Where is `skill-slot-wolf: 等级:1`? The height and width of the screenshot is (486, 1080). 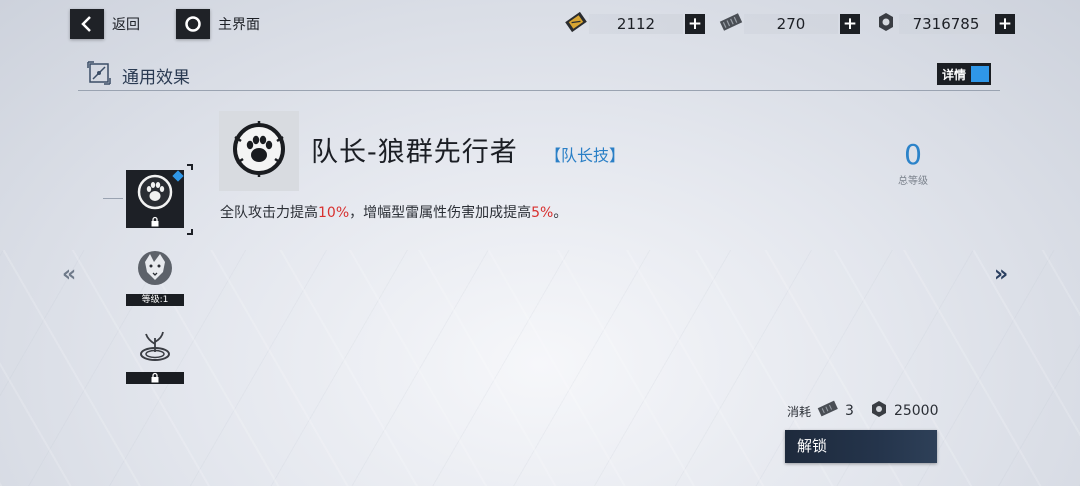 skill-slot-wolf: 等级:1 is located at coordinates (155, 277).